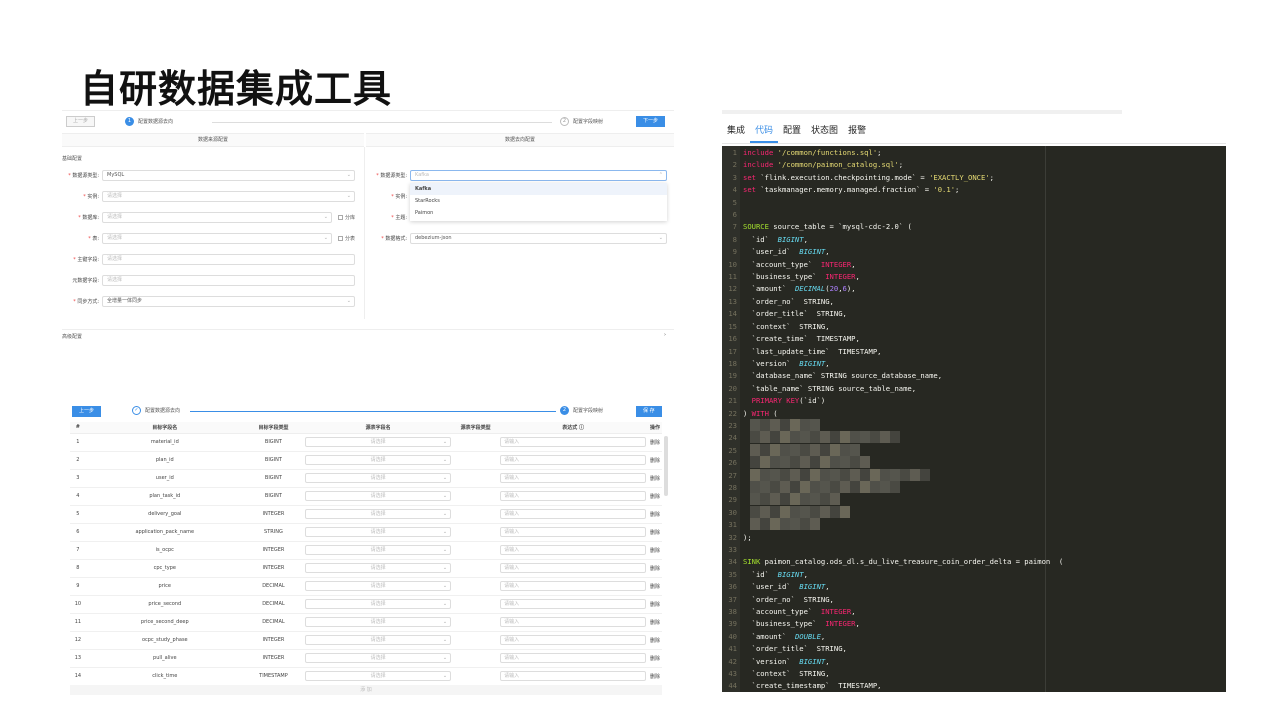 Image resolution: width=1280 pixels, height=719 pixels. I want to click on instance-select: 请选择 ⌄, so click(228, 196).